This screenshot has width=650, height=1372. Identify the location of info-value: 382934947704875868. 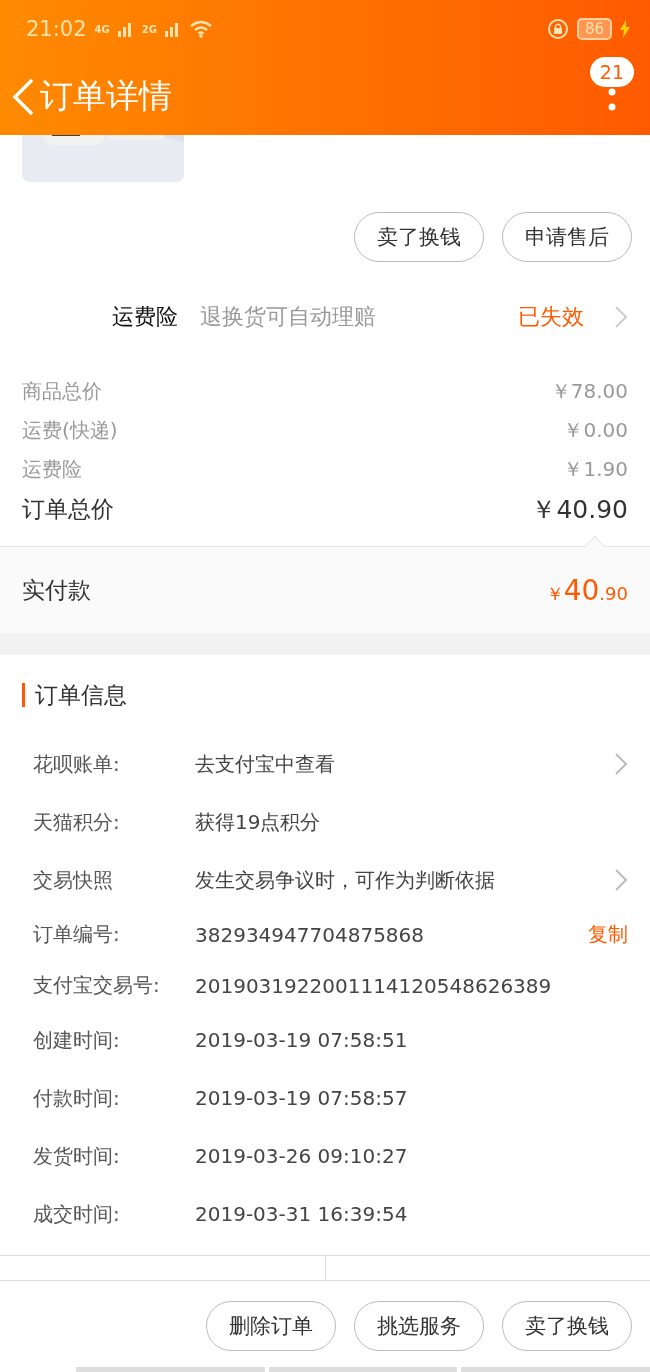
(310, 934).